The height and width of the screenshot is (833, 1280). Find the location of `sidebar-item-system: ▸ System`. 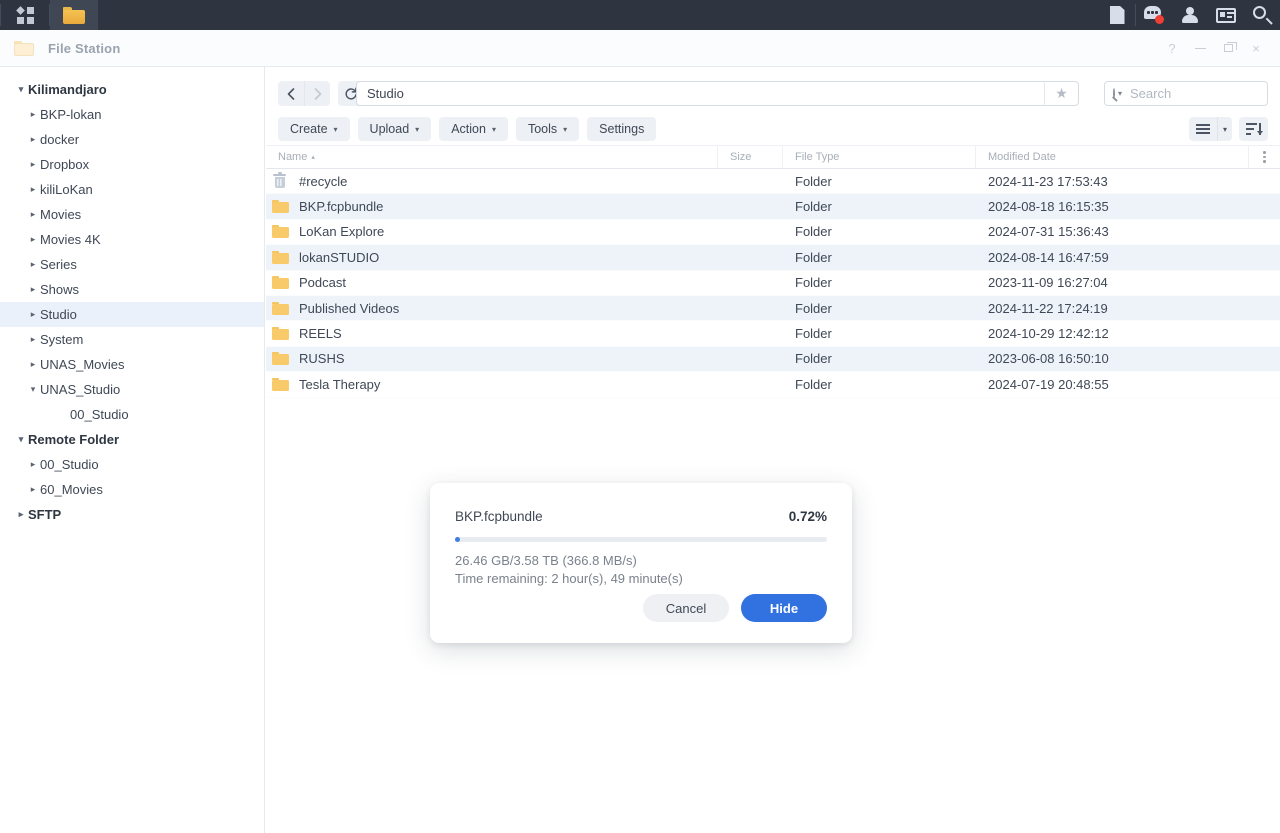

sidebar-item-system: ▸ System is located at coordinates (132, 339).